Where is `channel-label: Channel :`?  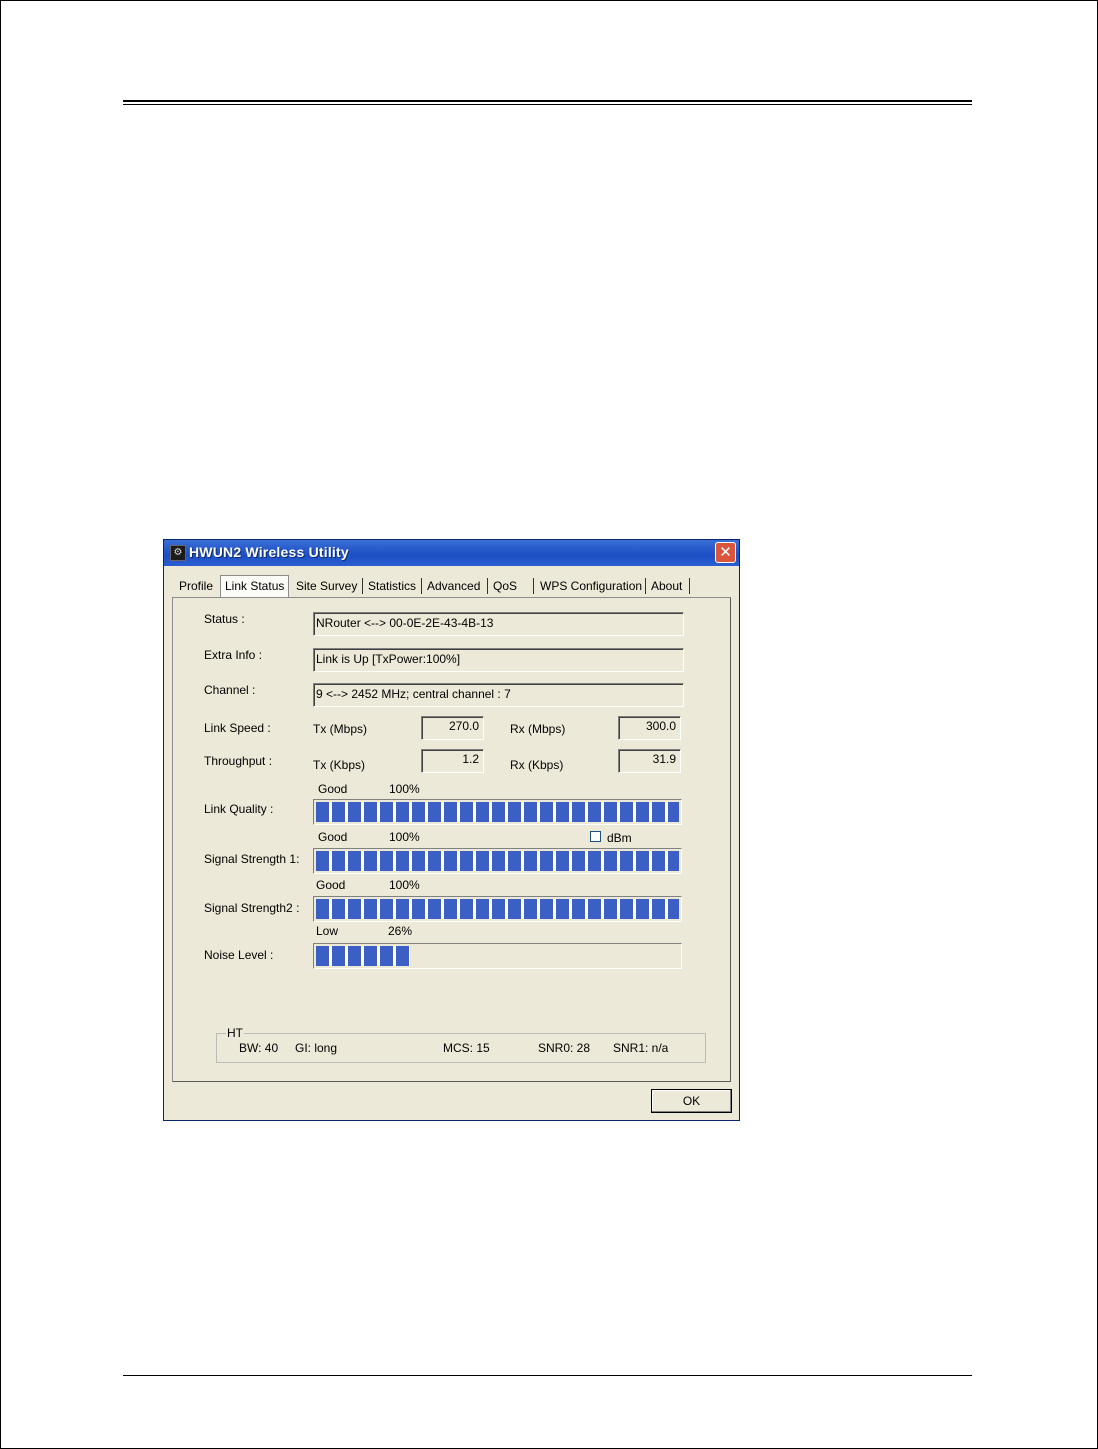 channel-label: Channel : is located at coordinates (230, 690).